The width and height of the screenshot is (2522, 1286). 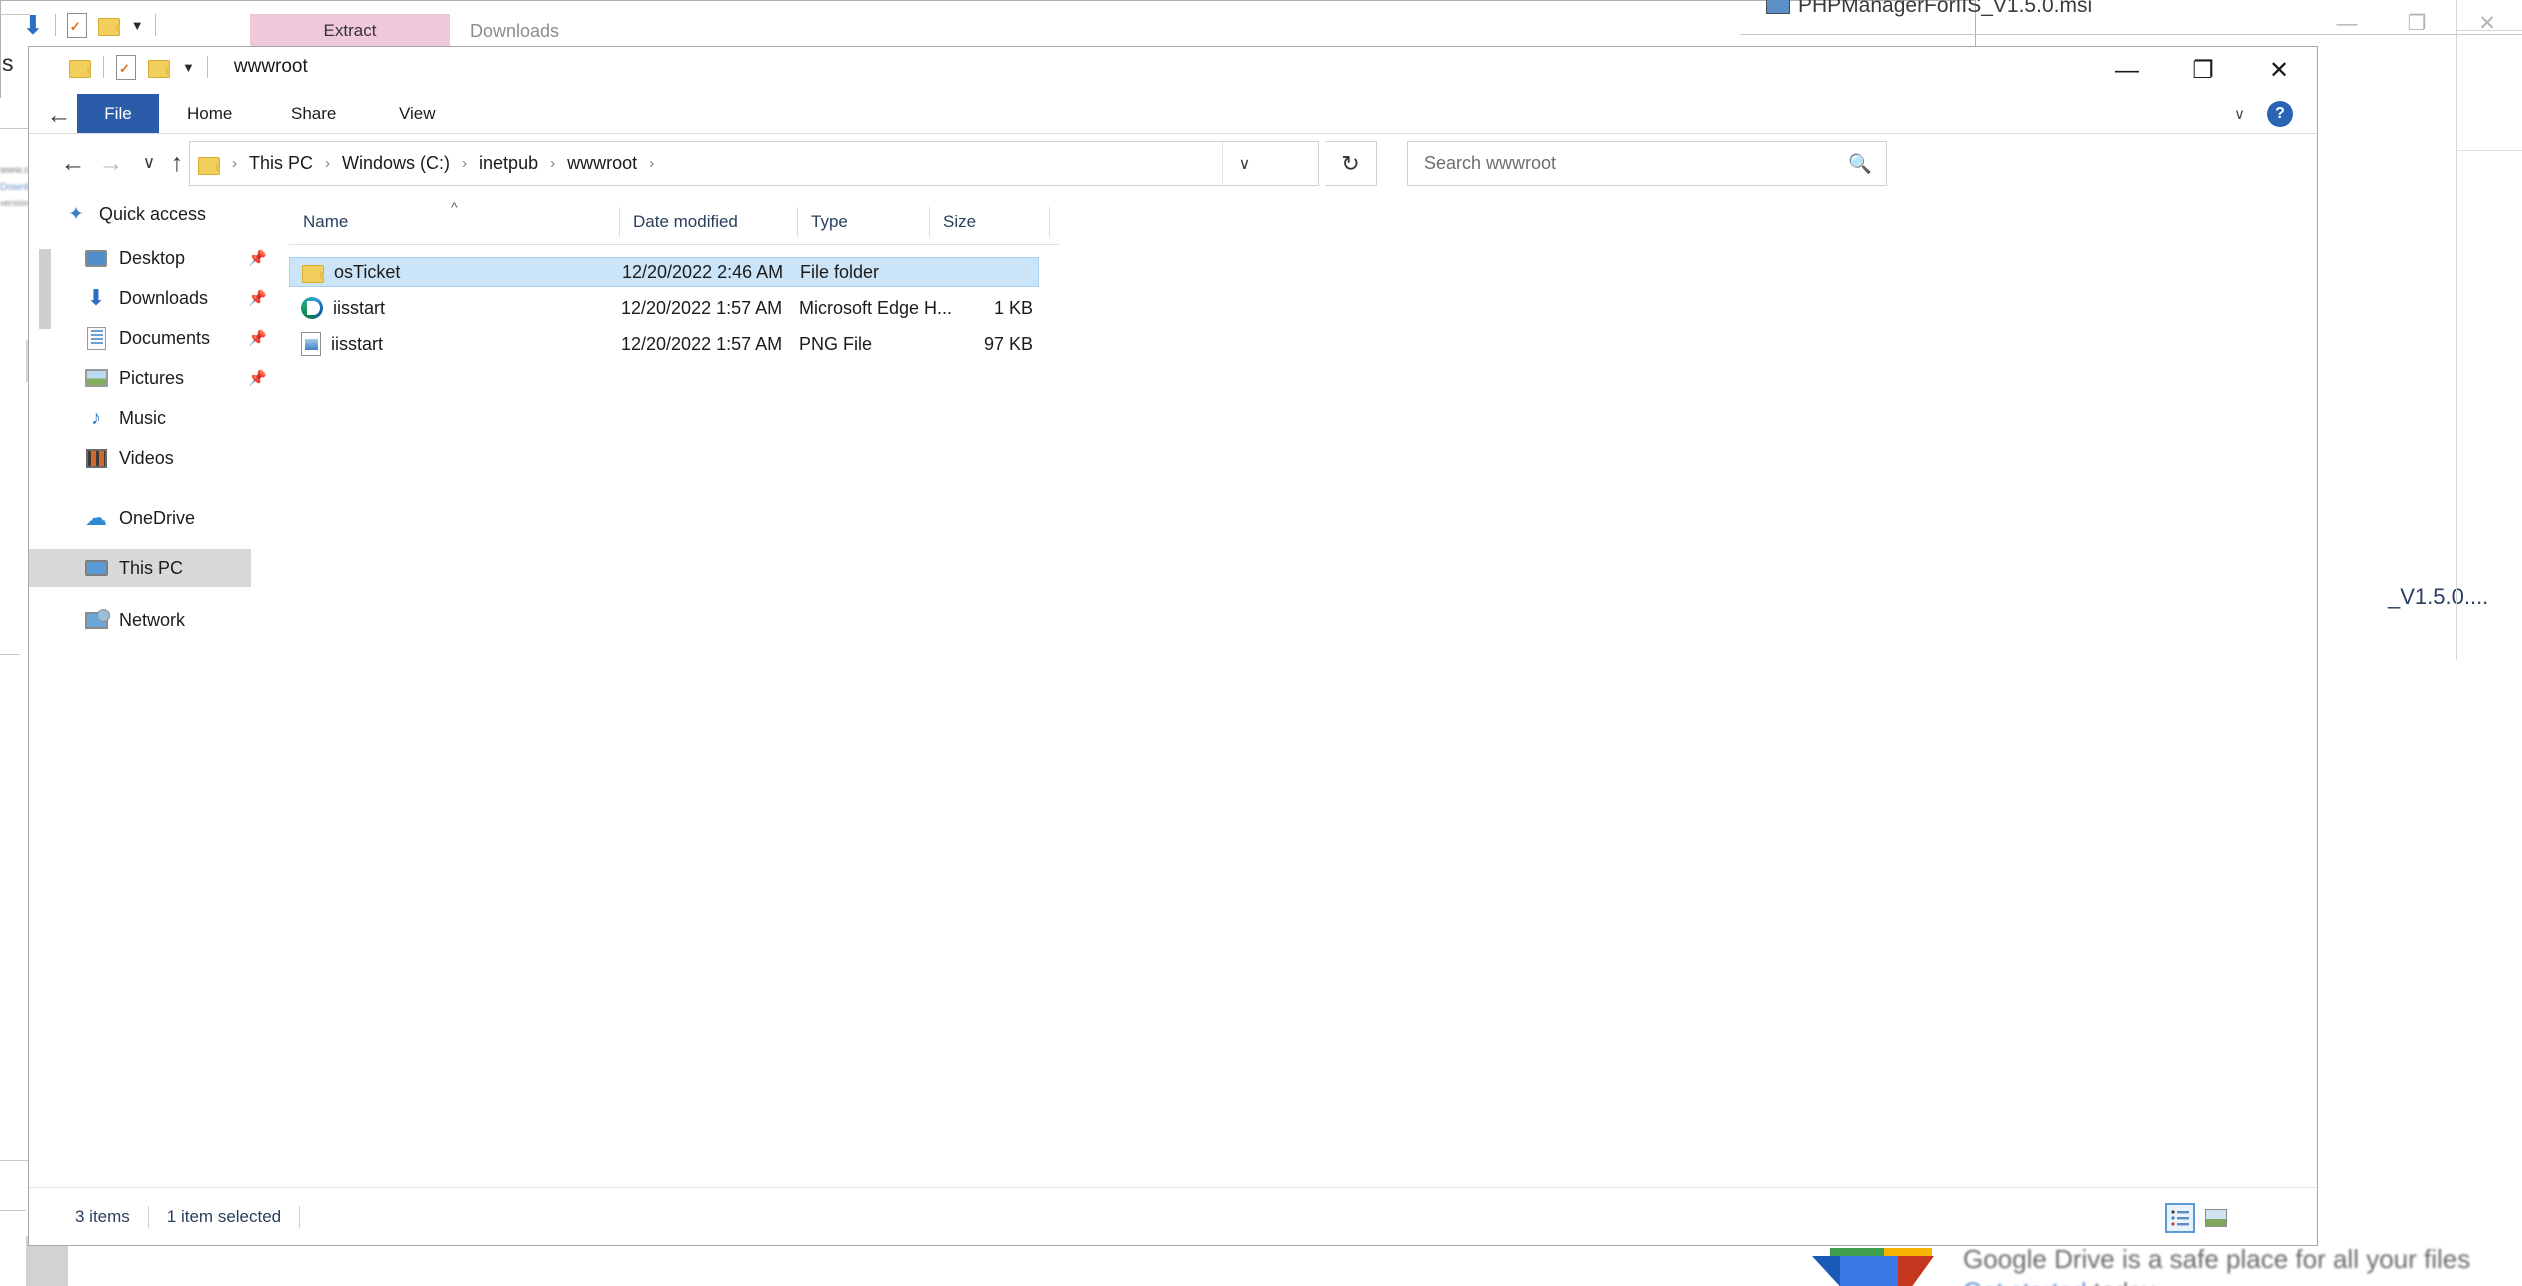 I want to click on tab-view: View, so click(x=417, y=113).